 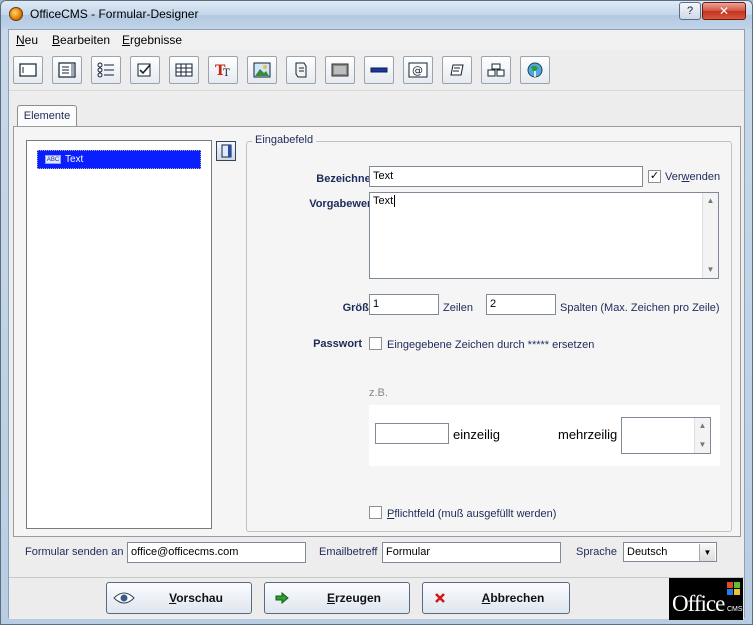 What do you see at coordinates (345, 179) in the screenshot?
I see `bezeichner-label: Bezeichner` at bounding box center [345, 179].